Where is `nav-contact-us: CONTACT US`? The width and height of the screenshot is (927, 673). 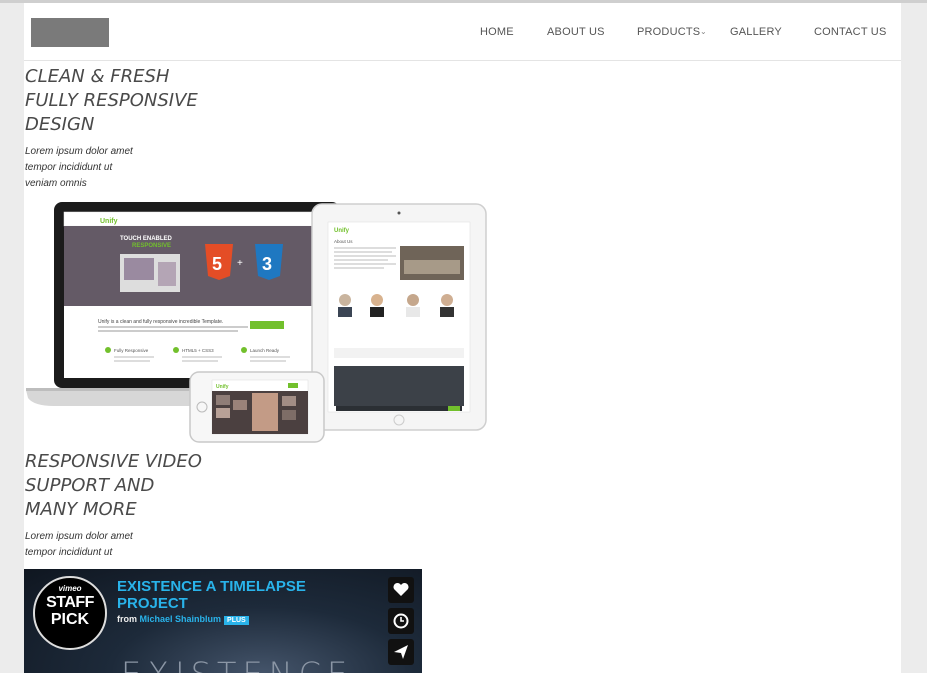 nav-contact-us: CONTACT US is located at coordinates (850, 32).